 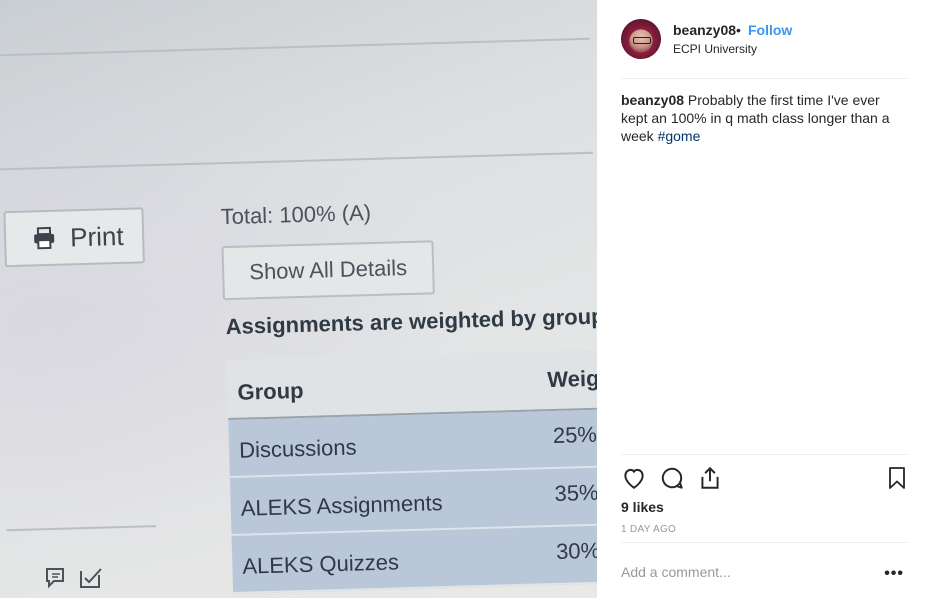 I want to click on column-header-weight: Weig, so click(x=571, y=379).